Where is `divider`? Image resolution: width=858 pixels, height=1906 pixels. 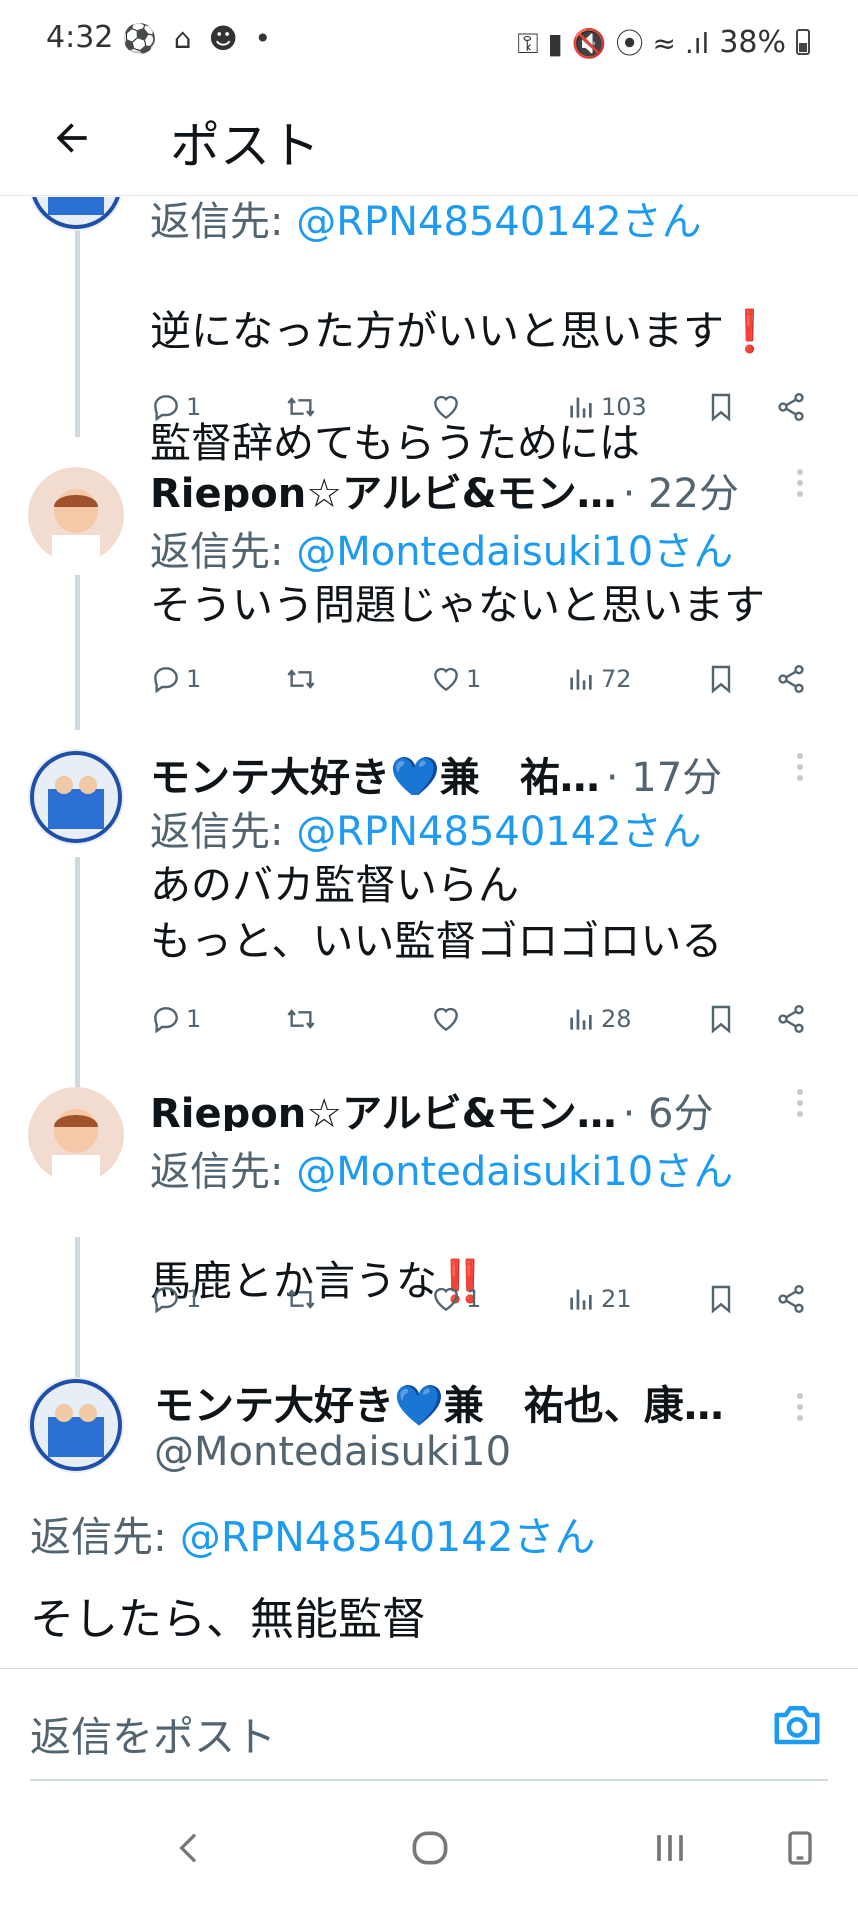
divider is located at coordinates (429, 1780).